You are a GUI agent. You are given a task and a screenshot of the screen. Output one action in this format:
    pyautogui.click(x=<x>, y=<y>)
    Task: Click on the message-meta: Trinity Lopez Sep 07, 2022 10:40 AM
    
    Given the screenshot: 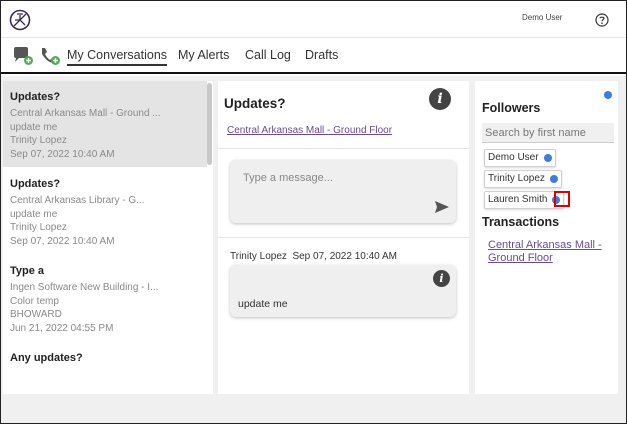 What is the action you would take?
    pyautogui.click(x=313, y=256)
    